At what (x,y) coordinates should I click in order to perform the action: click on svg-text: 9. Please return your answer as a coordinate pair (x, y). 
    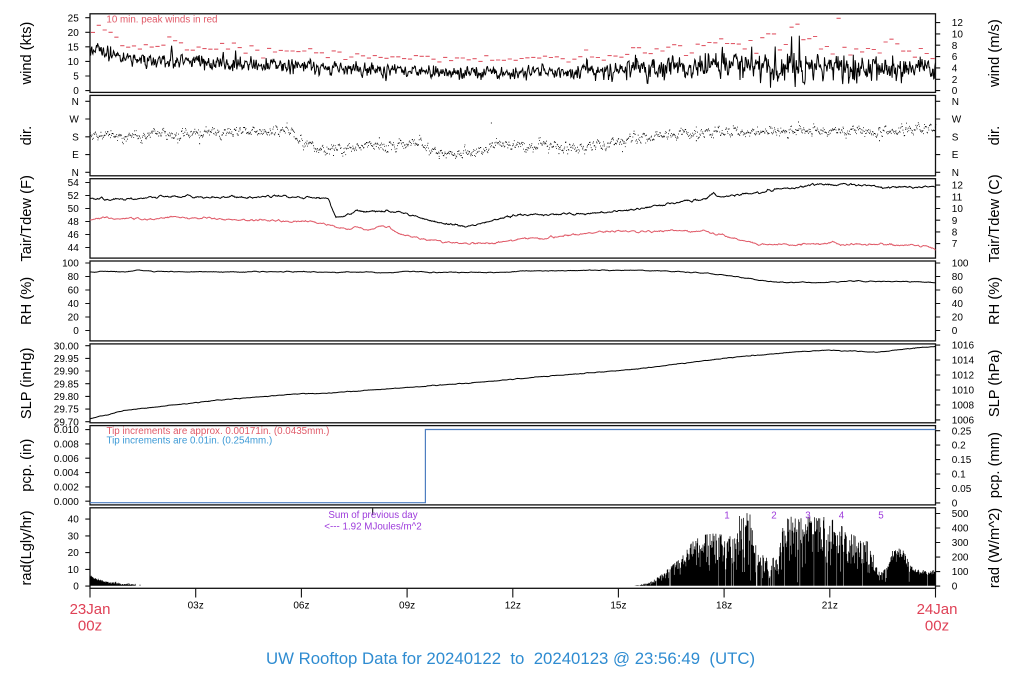
    Looking at the image, I should click on (955, 221).